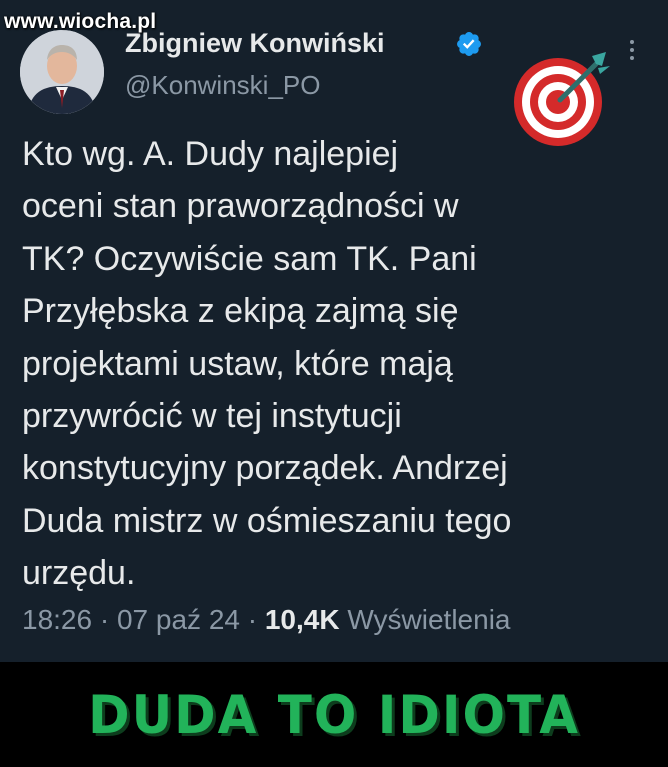 This screenshot has height=767, width=668. What do you see at coordinates (265, 468) in the screenshot?
I see `tweet-text-line: konstytucyjny porządek. Andrzej` at bounding box center [265, 468].